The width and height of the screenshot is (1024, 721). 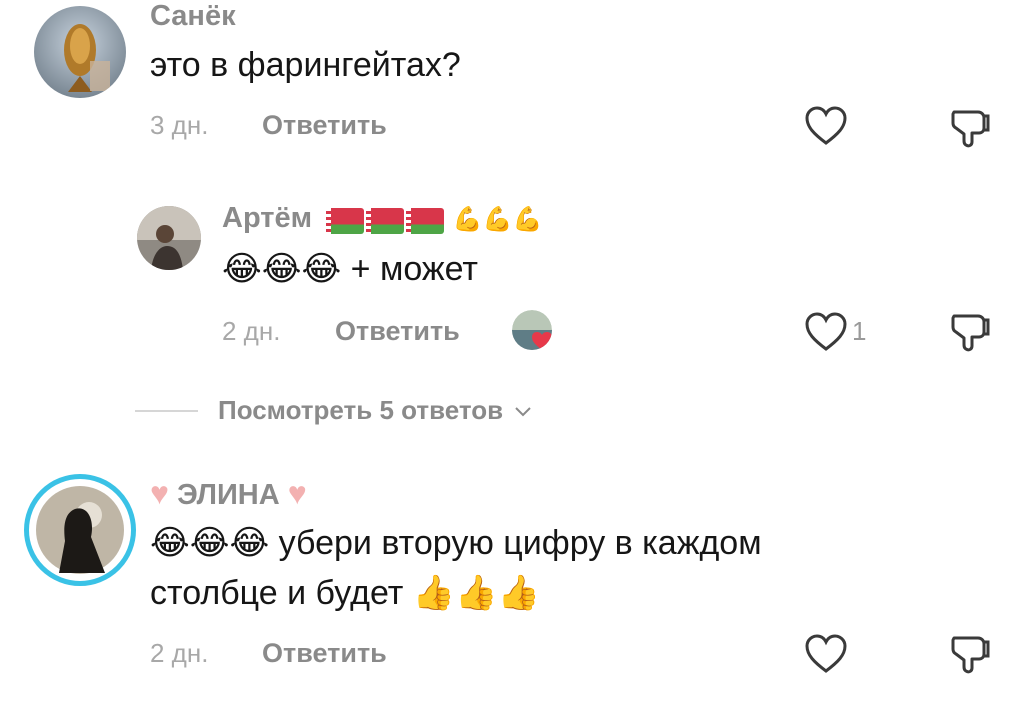 I want to click on comment-author: ♥ ЭЛИНА ♥, so click(x=228, y=493).